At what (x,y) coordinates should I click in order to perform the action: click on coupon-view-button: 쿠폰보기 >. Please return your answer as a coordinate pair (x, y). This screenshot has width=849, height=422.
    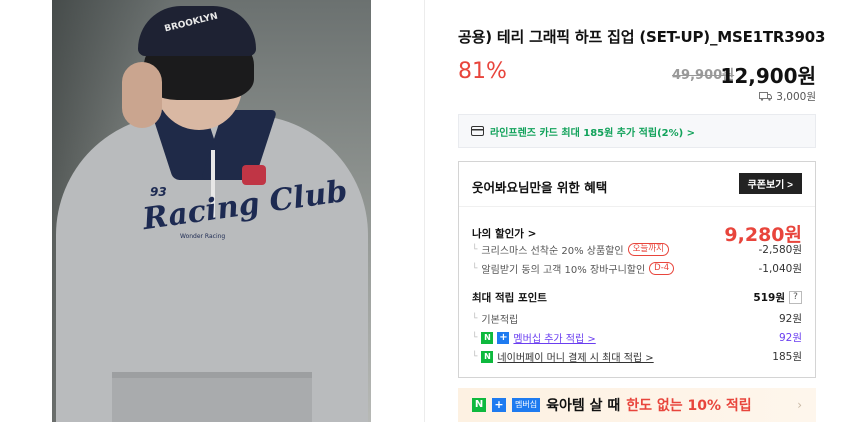
    Looking at the image, I should click on (770, 183).